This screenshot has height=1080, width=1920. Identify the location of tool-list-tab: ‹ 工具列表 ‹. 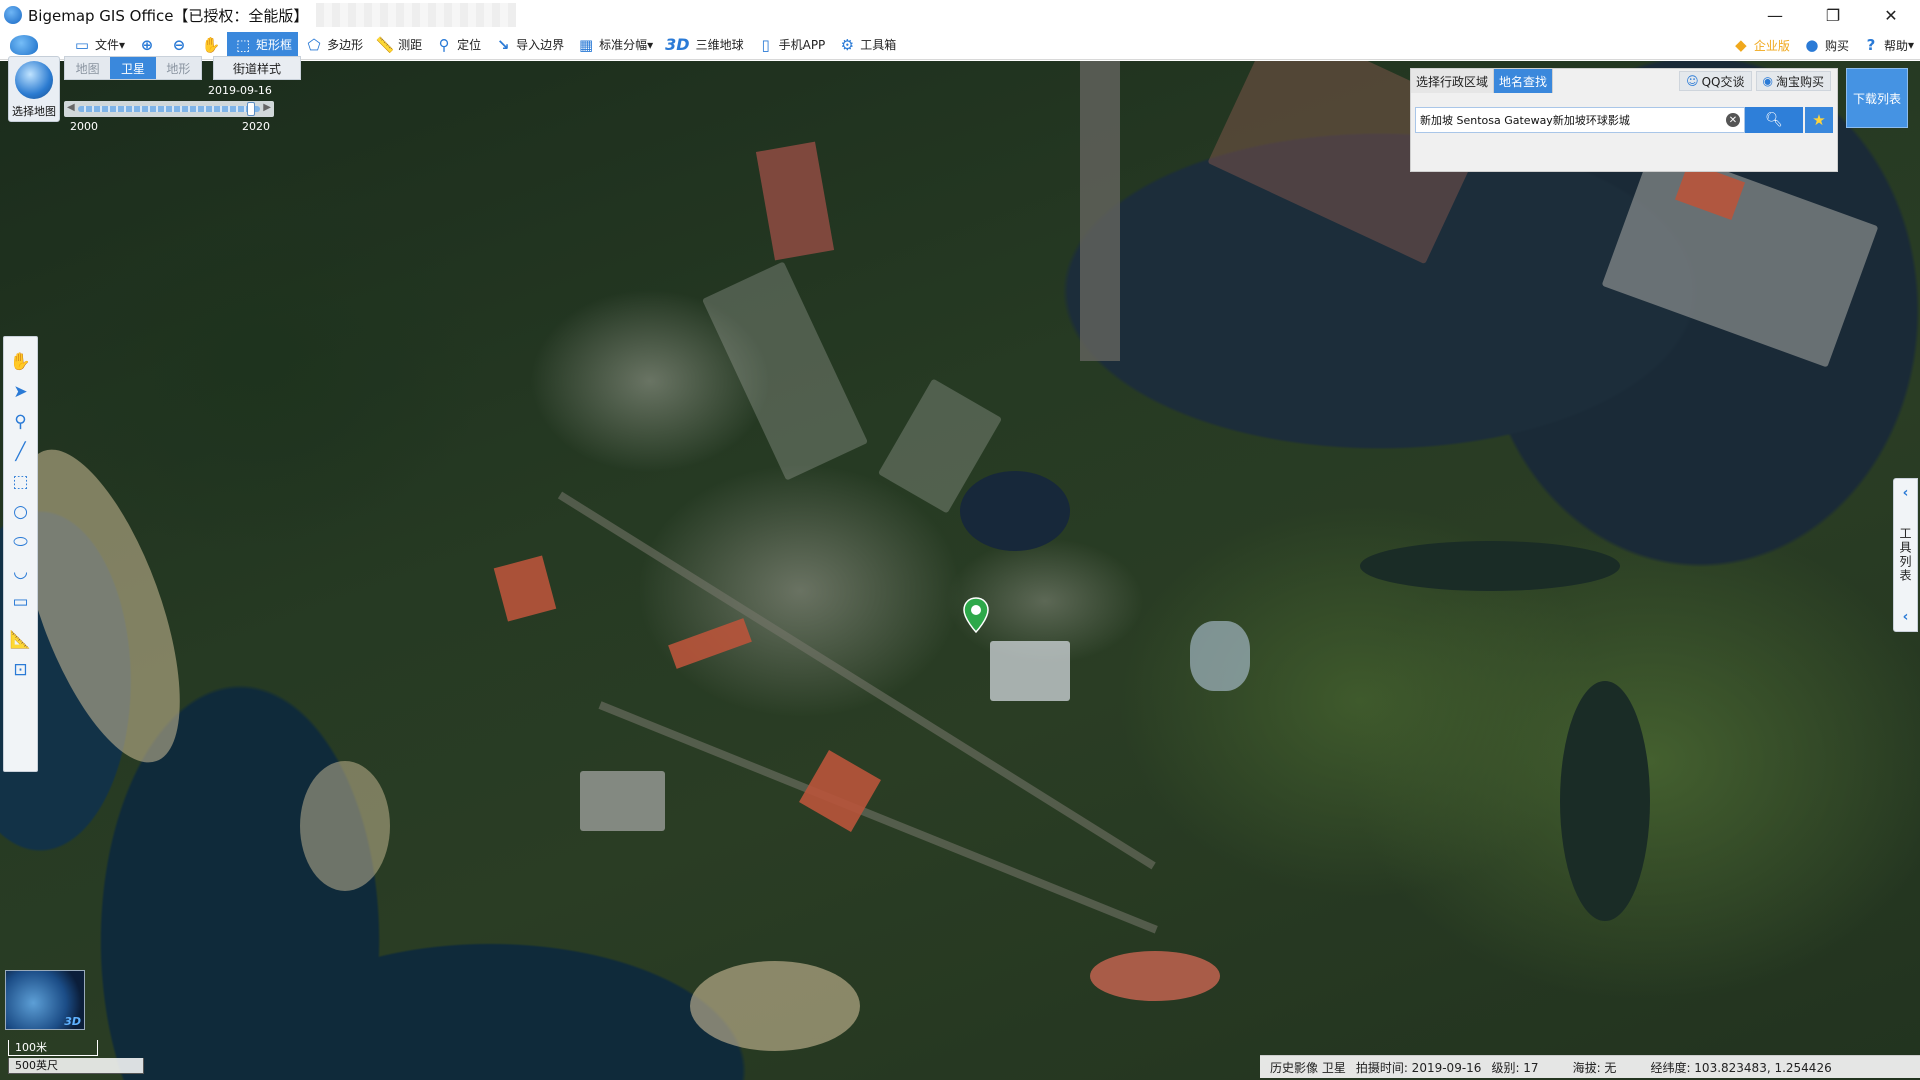
(1905, 555).